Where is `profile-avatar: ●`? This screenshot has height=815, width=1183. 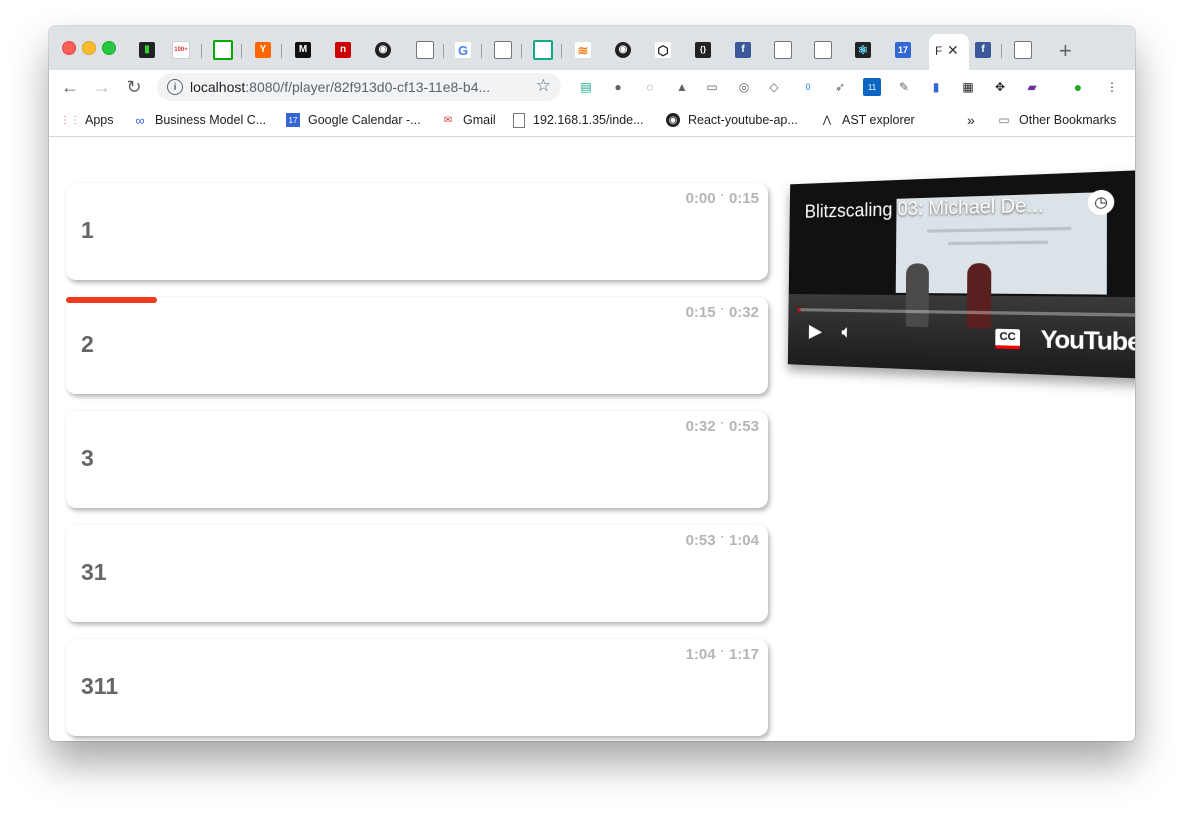
profile-avatar: ● is located at coordinates (1078, 87).